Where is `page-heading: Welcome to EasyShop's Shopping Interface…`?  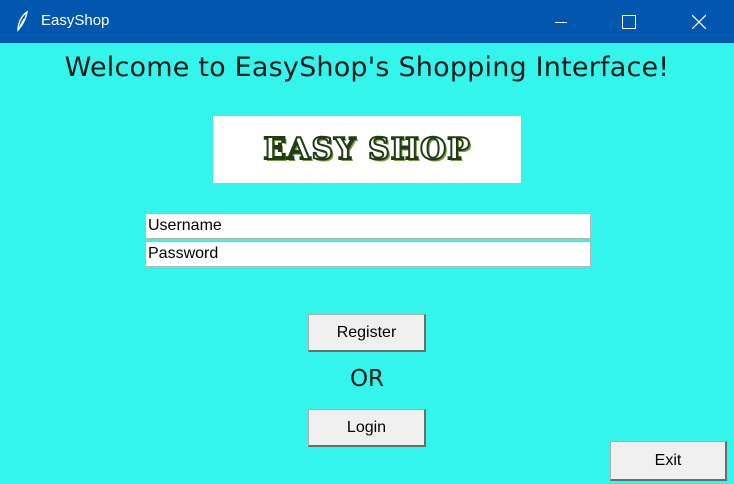
page-heading: Welcome to EasyShop's Shopping Interface… is located at coordinates (367, 67).